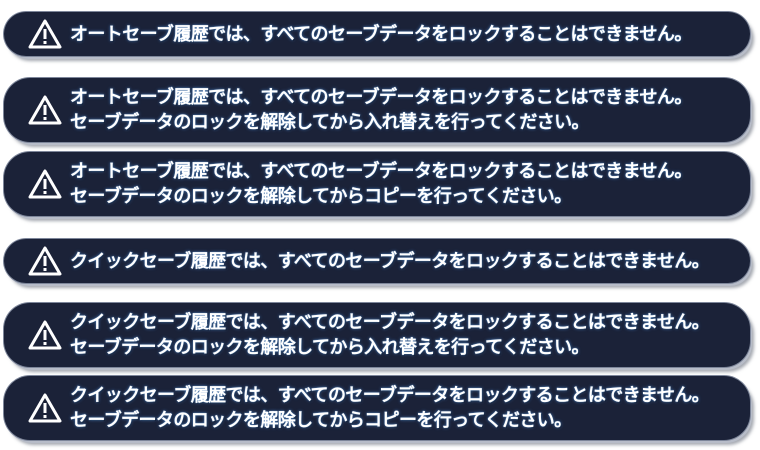 This screenshot has width=760, height=450. I want to click on warning-banner-quicksave-lock: クイックセーブ履歴では、すべてのセーブデータをロックすることはできません。, so click(377, 261).